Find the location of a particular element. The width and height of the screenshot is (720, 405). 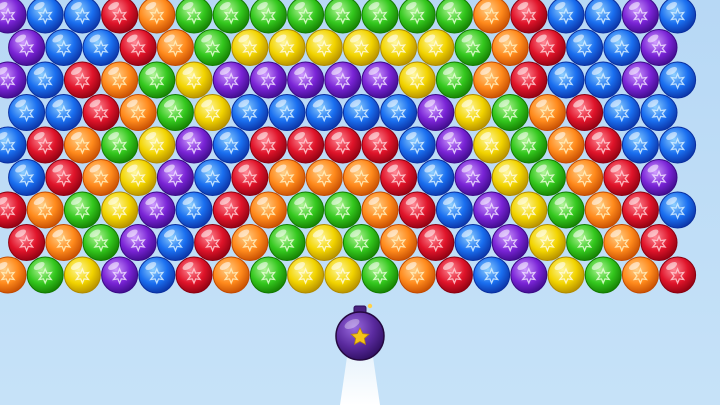

bomb-bubble is located at coordinates (360, 332).